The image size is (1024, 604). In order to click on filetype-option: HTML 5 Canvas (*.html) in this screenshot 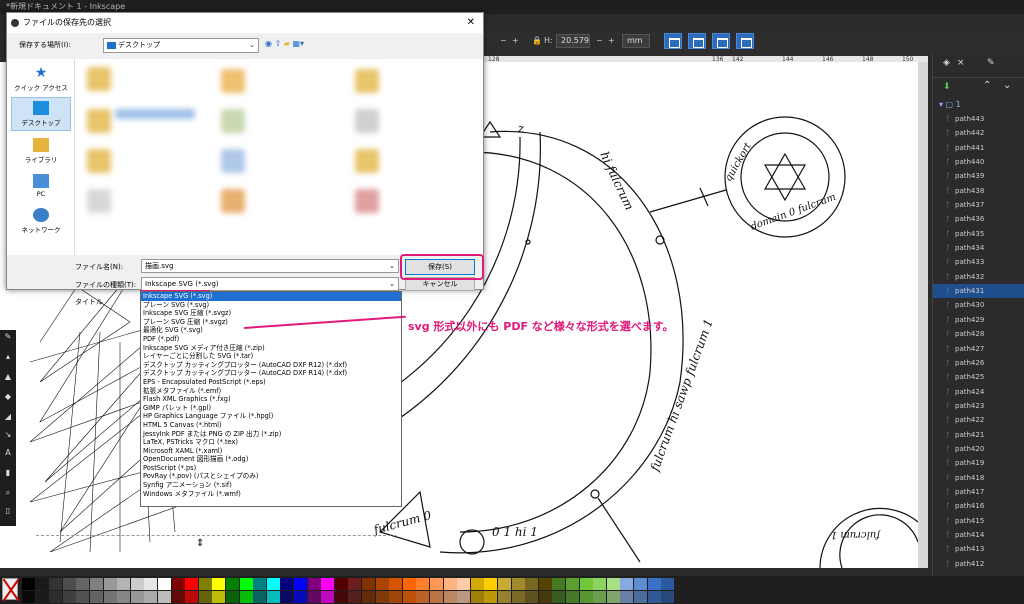, I will do `click(271, 425)`.